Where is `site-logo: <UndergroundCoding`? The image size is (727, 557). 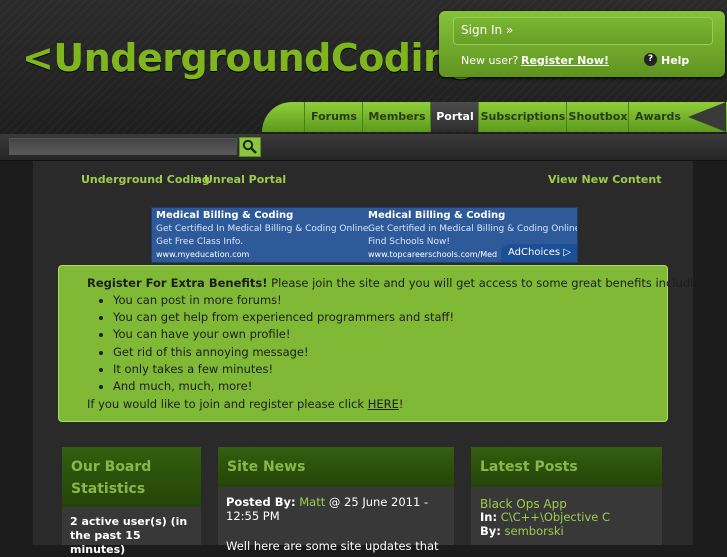 site-logo: <UndergroundCoding is located at coordinates (249, 58).